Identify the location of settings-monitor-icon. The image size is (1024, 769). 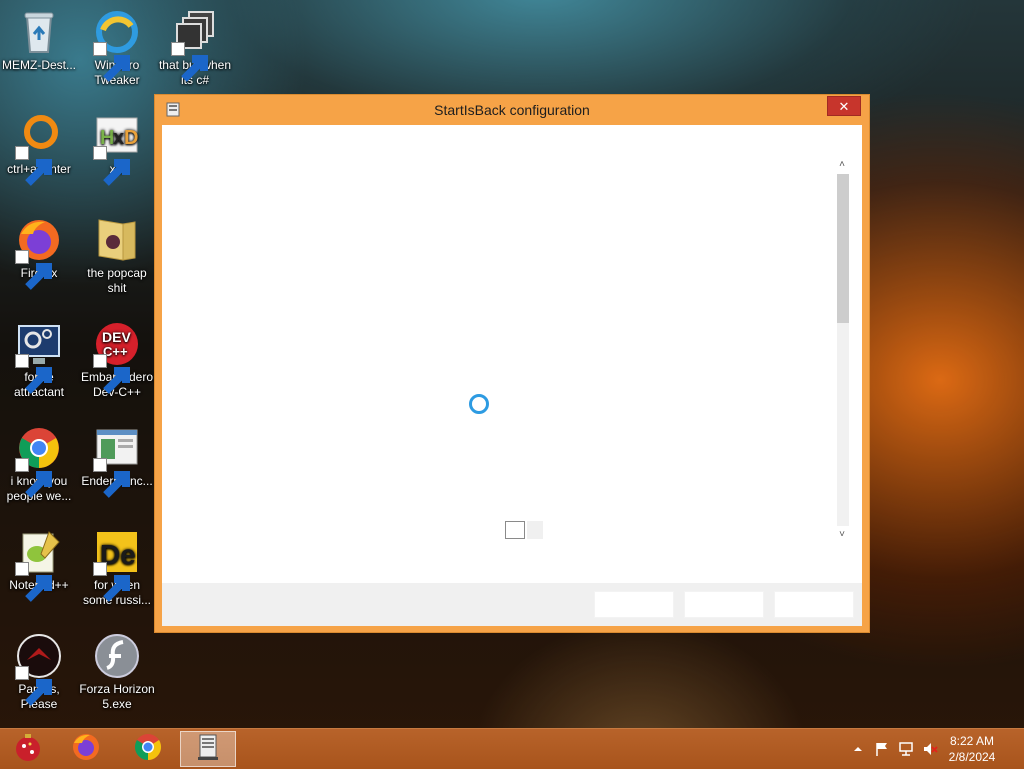
(39, 357).